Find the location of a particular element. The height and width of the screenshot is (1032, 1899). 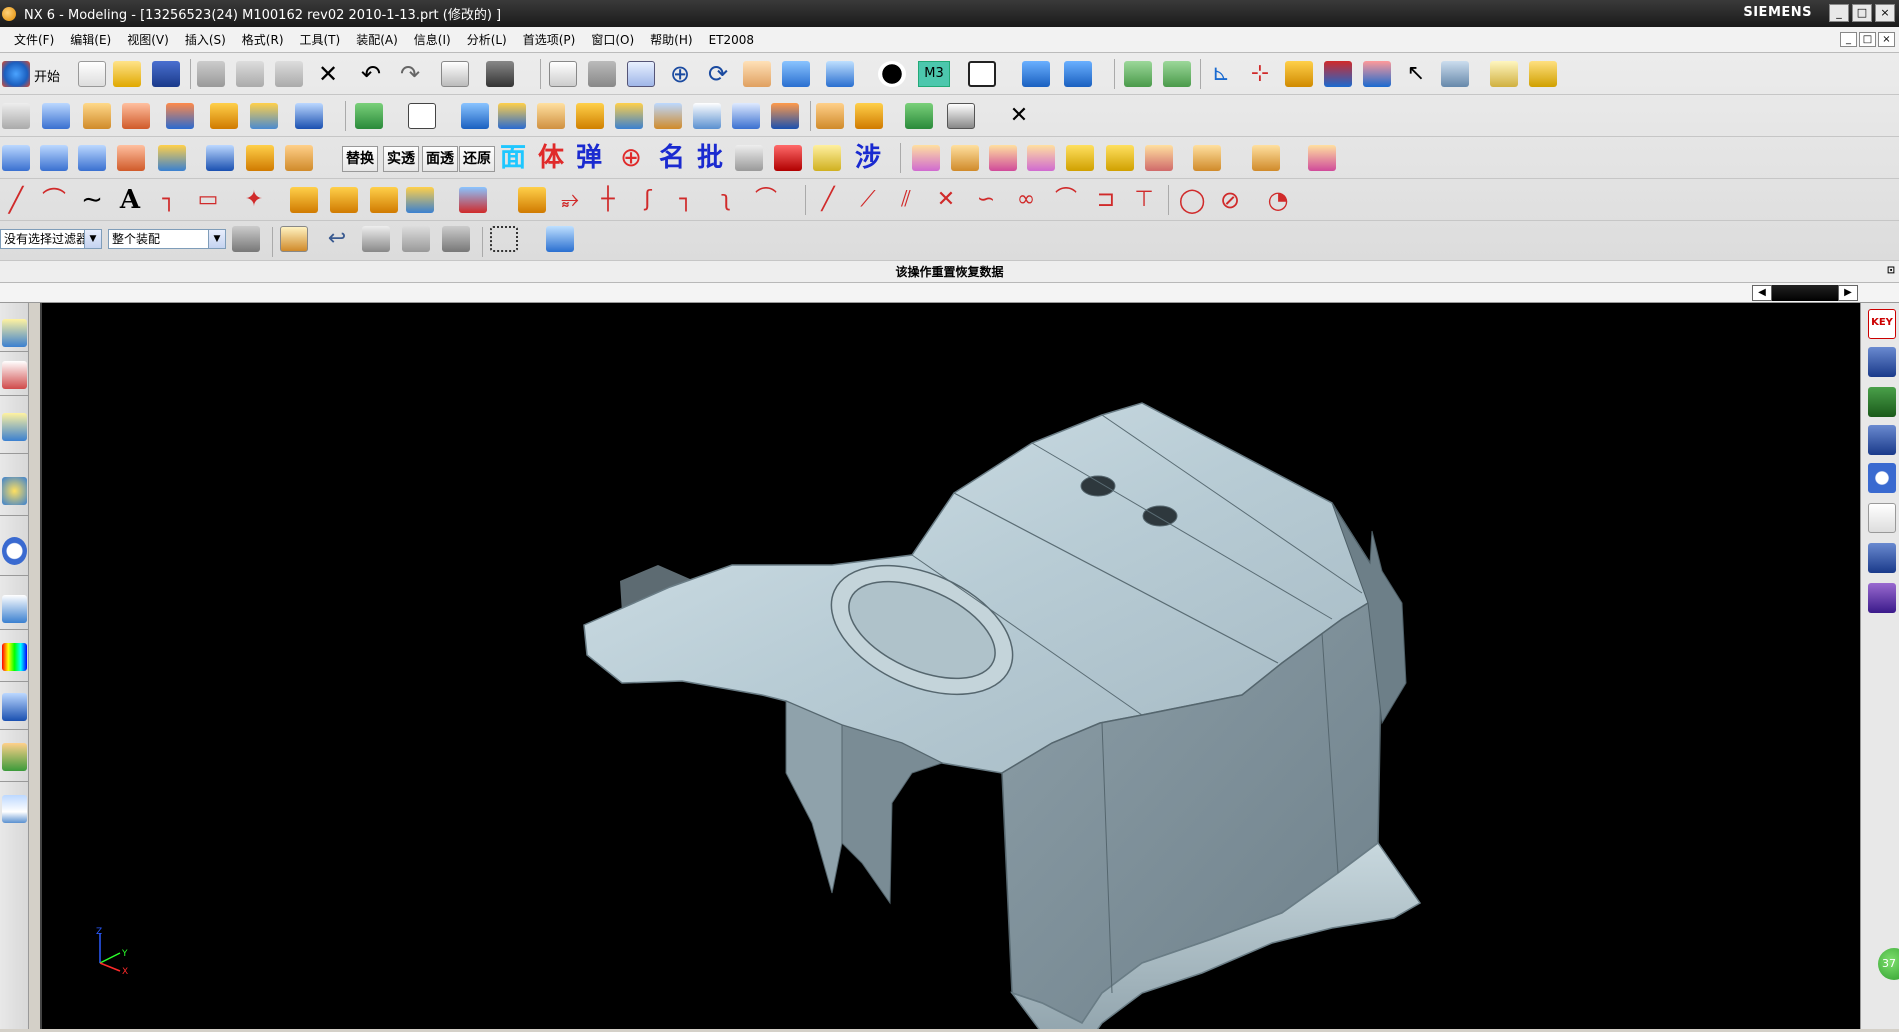

start-icon is located at coordinates (16, 74).